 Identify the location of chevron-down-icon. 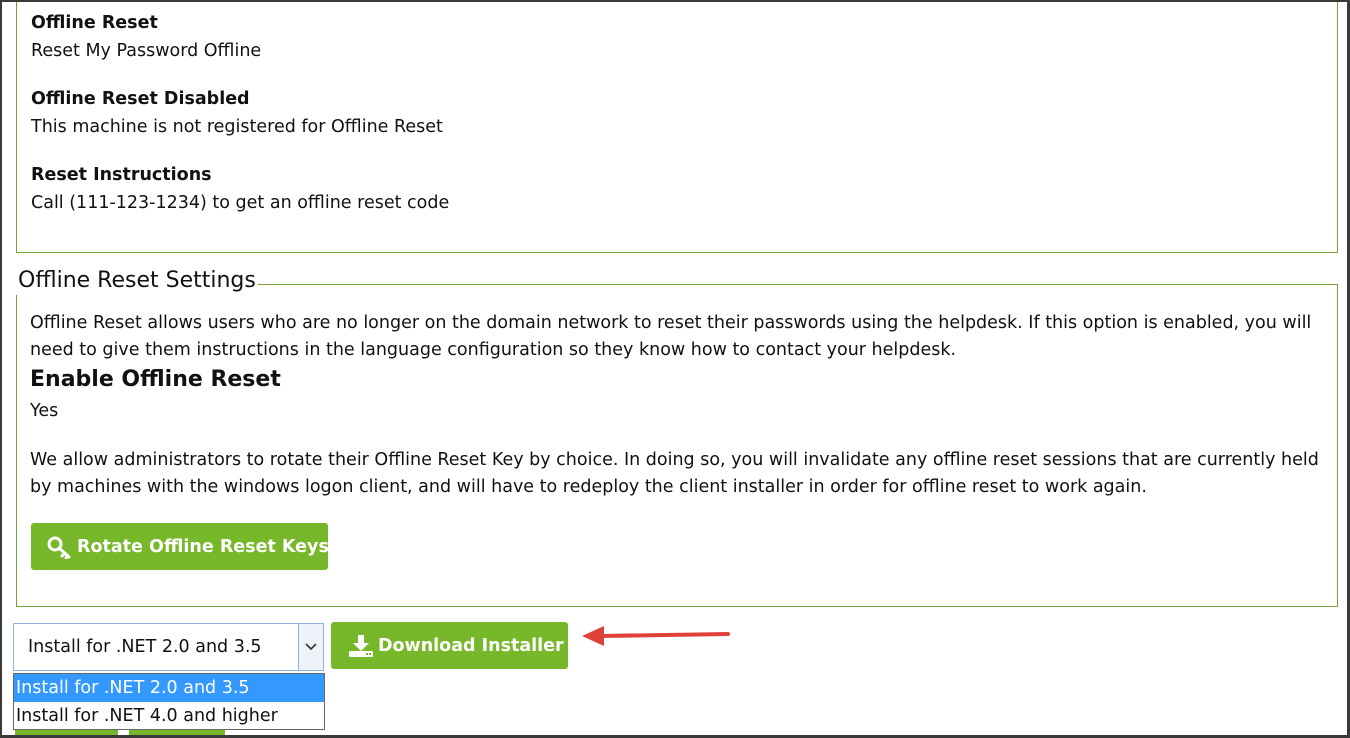
(310, 647).